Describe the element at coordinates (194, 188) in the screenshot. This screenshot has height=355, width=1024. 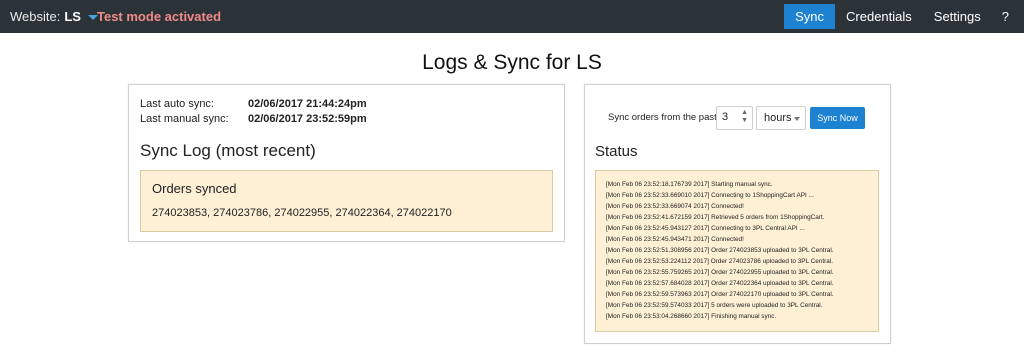
I see `orders-synced-heading: Orders synced` at that location.